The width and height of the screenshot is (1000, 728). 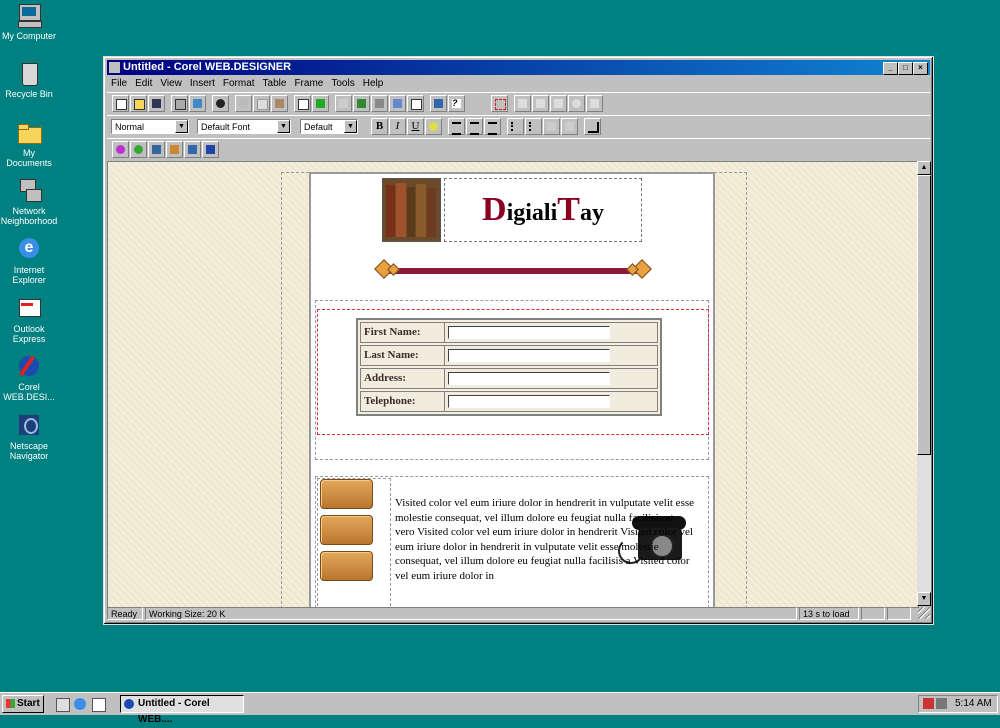 What do you see at coordinates (119, 84) in the screenshot?
I see `menu-file: File` at bounding box center [119, 84].